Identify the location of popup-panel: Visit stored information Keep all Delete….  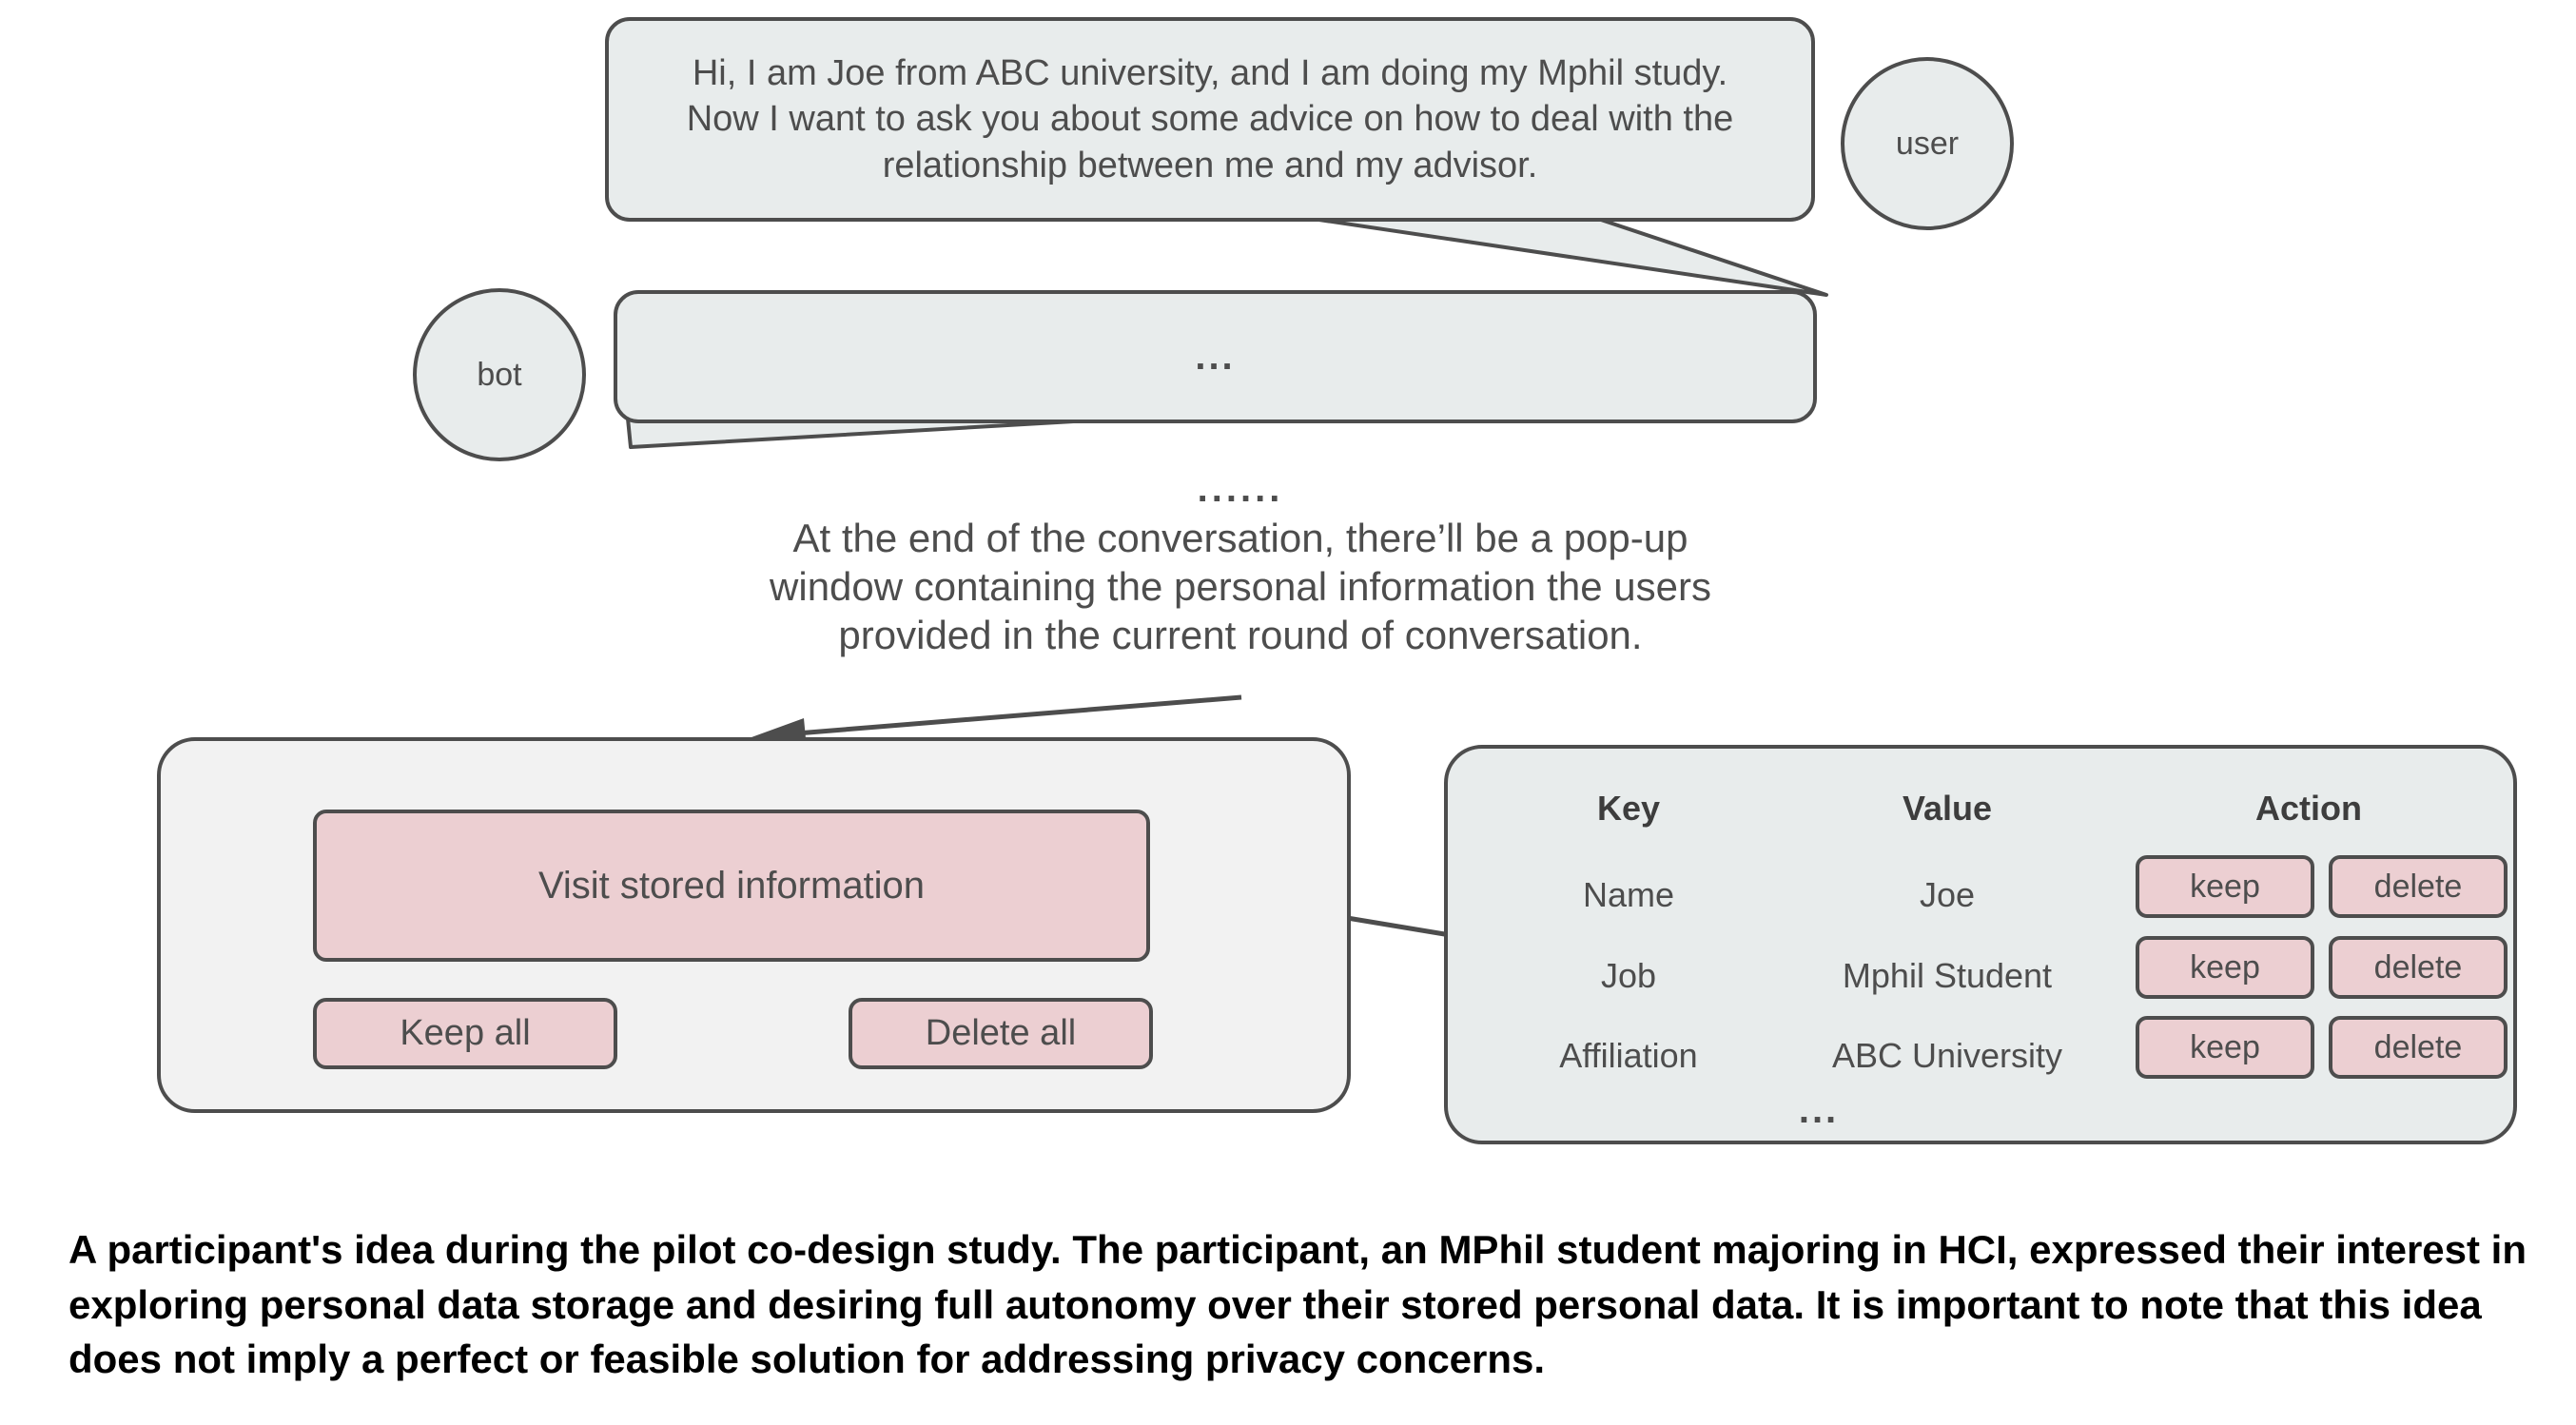
(754, 925).